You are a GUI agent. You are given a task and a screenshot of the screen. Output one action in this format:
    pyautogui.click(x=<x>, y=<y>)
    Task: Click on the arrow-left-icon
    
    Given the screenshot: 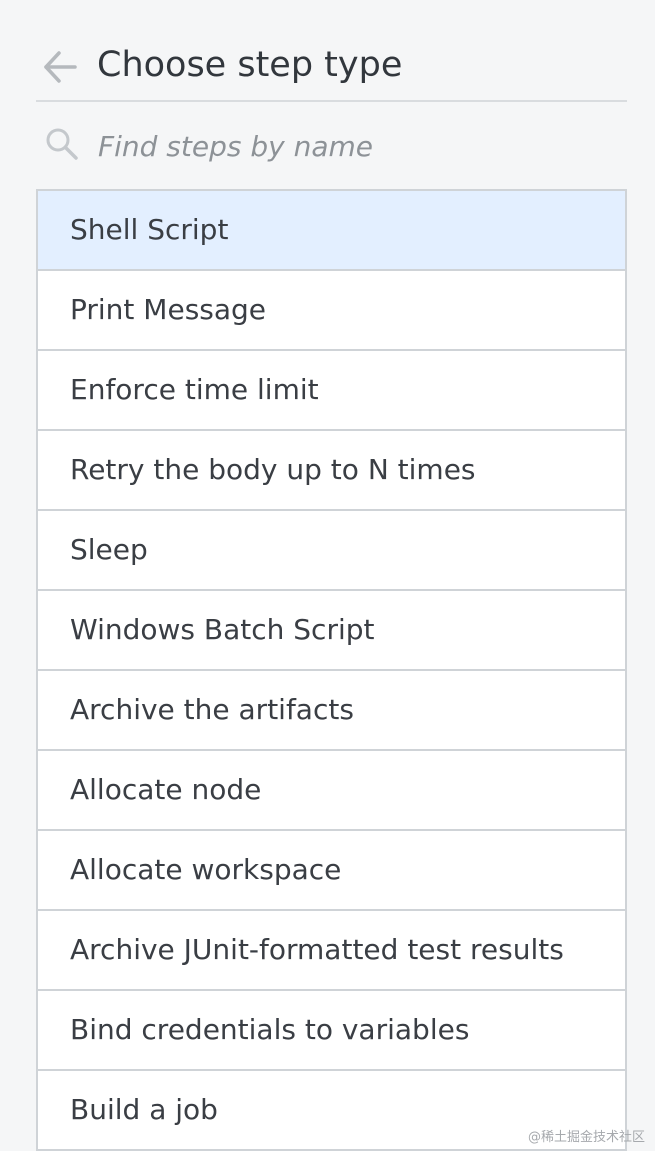 What is the action you would take?
    pyautogui.click(x=60, y=67)
    